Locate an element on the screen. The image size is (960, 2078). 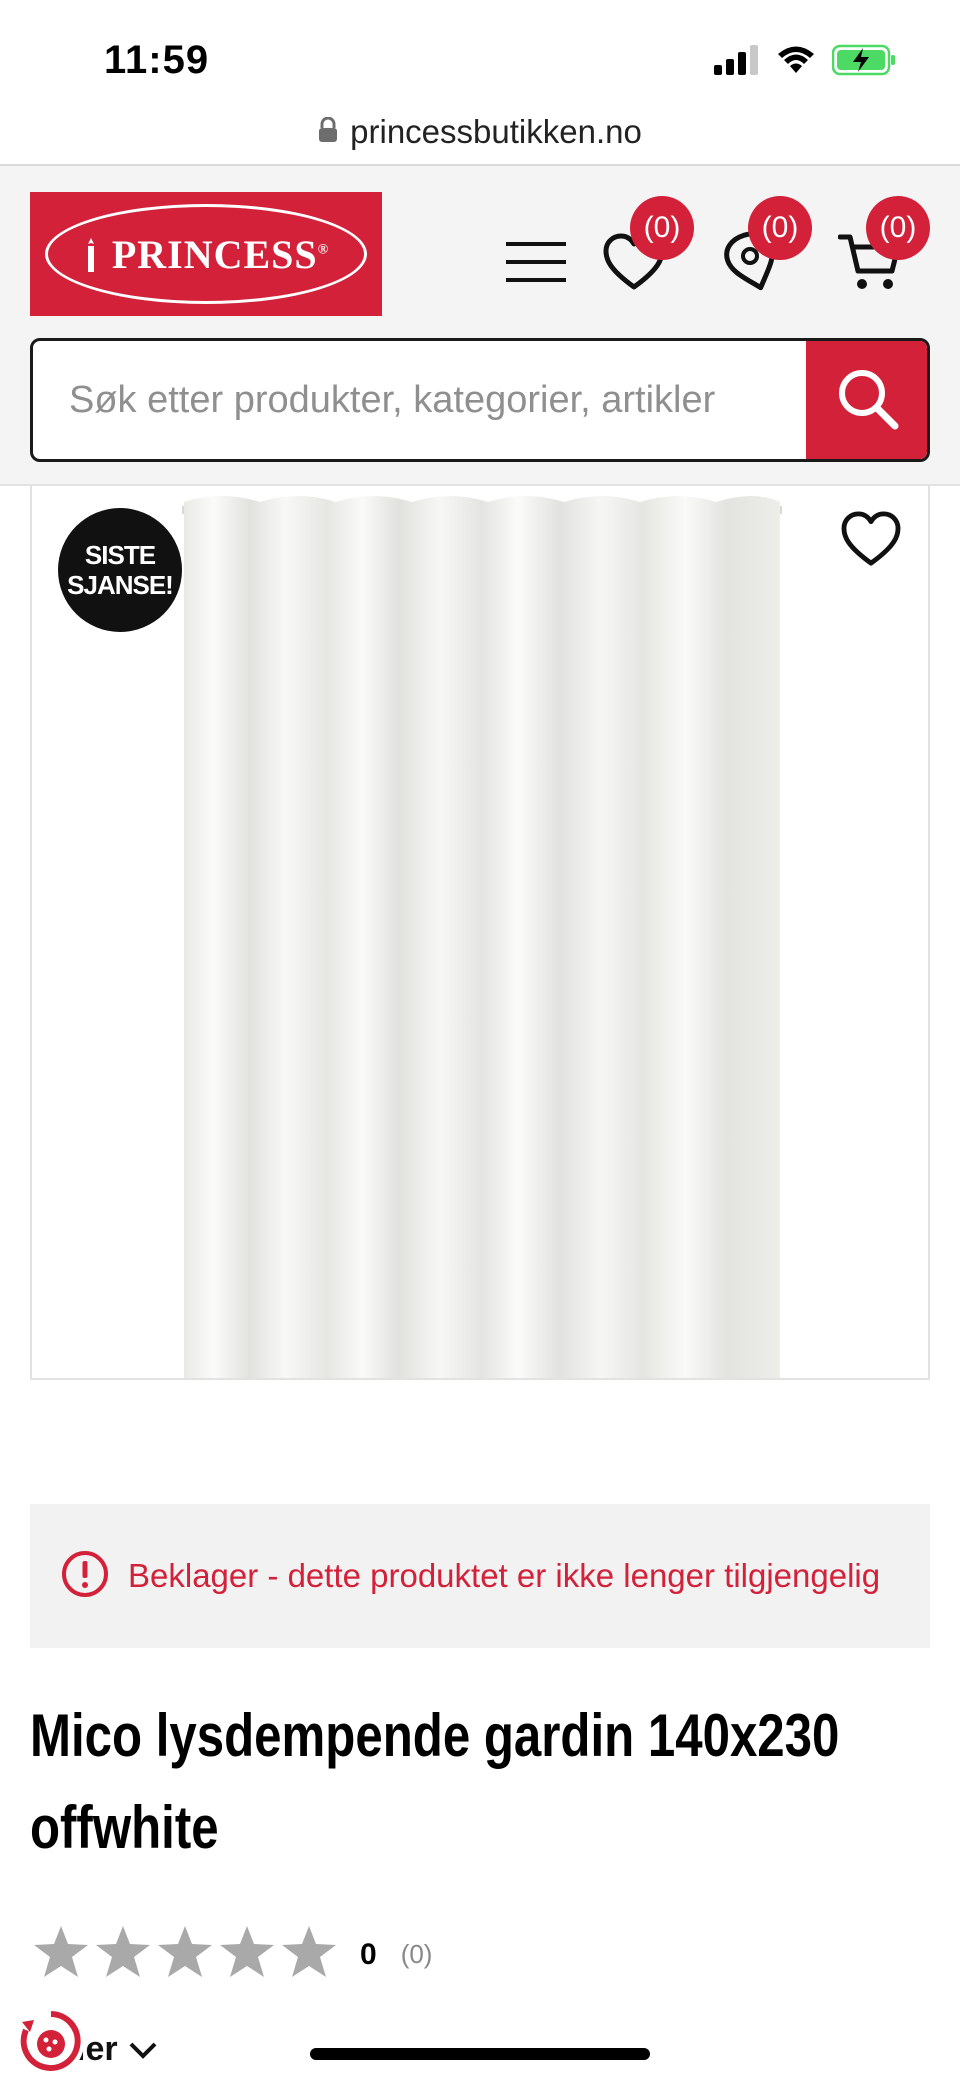
cart-count-badge: (0) is located at coordinates (898, 228).